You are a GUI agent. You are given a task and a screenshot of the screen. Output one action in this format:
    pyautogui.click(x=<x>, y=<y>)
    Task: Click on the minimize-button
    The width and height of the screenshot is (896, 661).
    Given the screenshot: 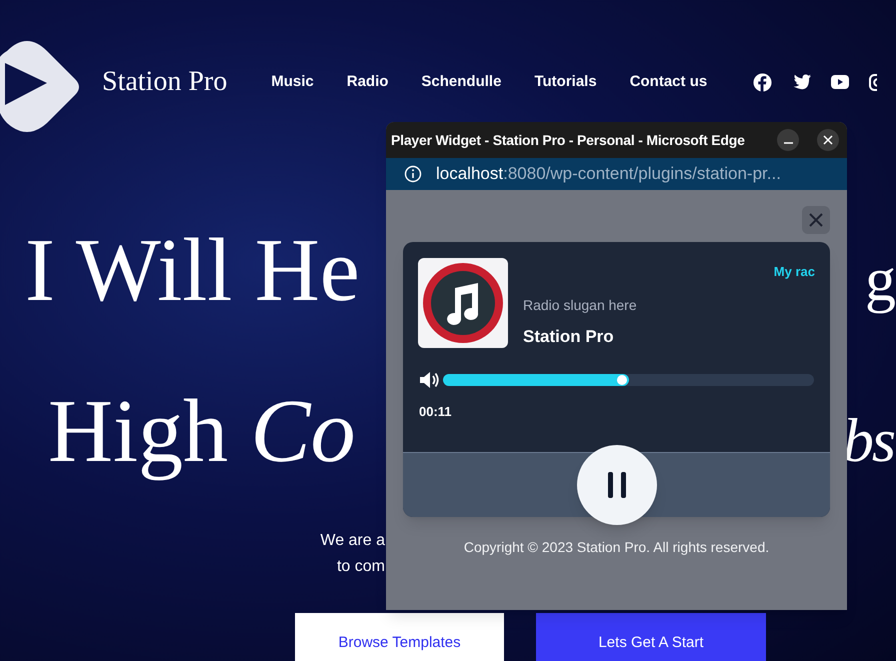 What is the action you would take?
    pyautogui.click(x=788, y=140)
    